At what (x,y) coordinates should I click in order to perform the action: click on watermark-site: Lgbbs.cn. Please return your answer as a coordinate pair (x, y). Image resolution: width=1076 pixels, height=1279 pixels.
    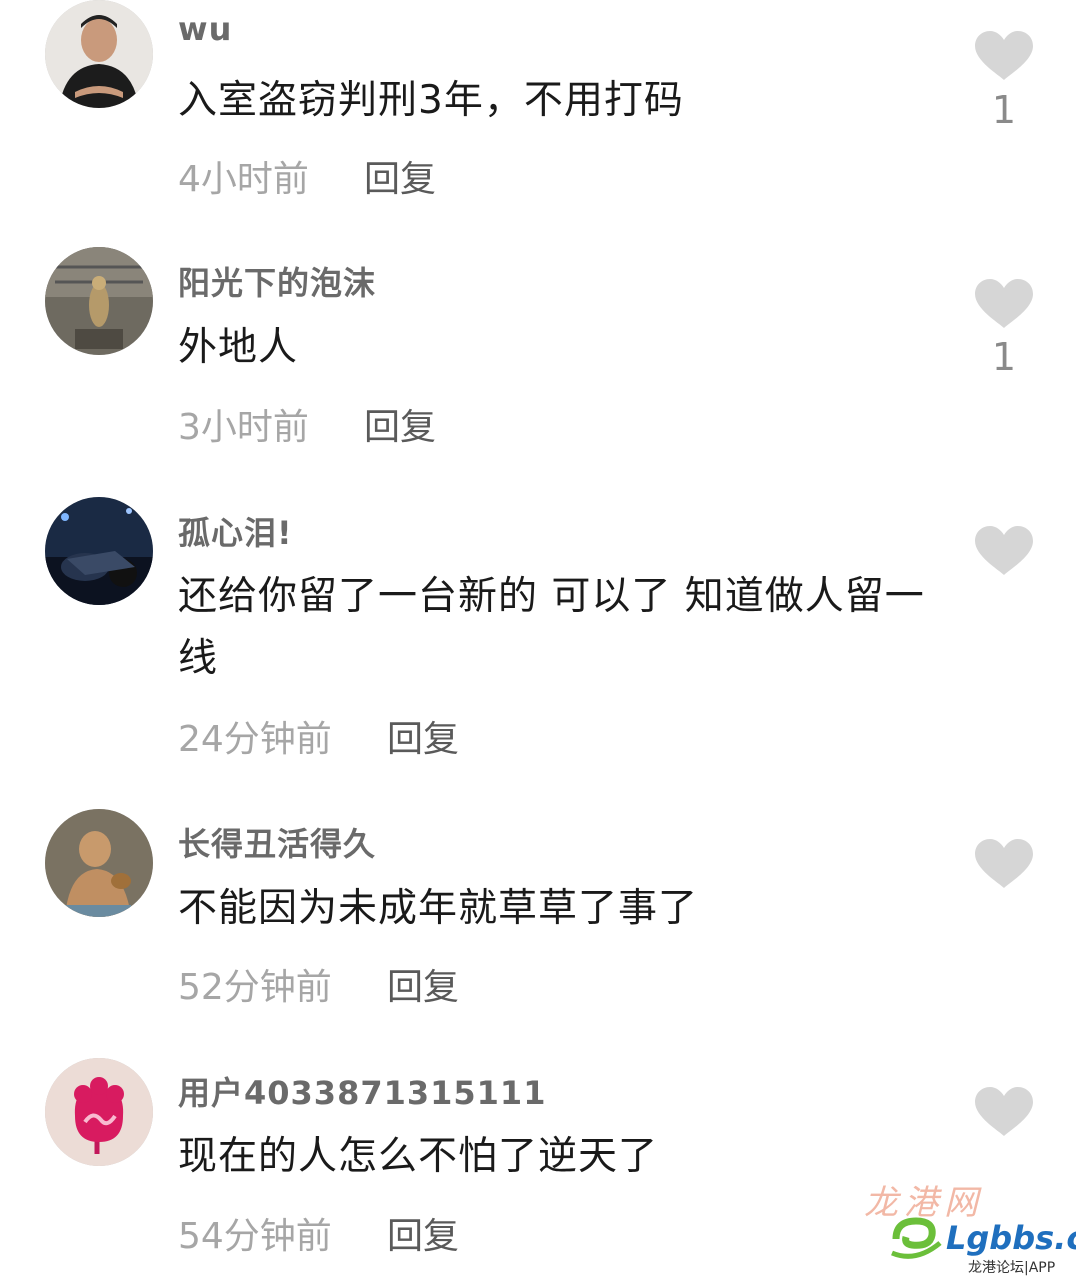
    Looking at the image, I should click on (1011, 1238).